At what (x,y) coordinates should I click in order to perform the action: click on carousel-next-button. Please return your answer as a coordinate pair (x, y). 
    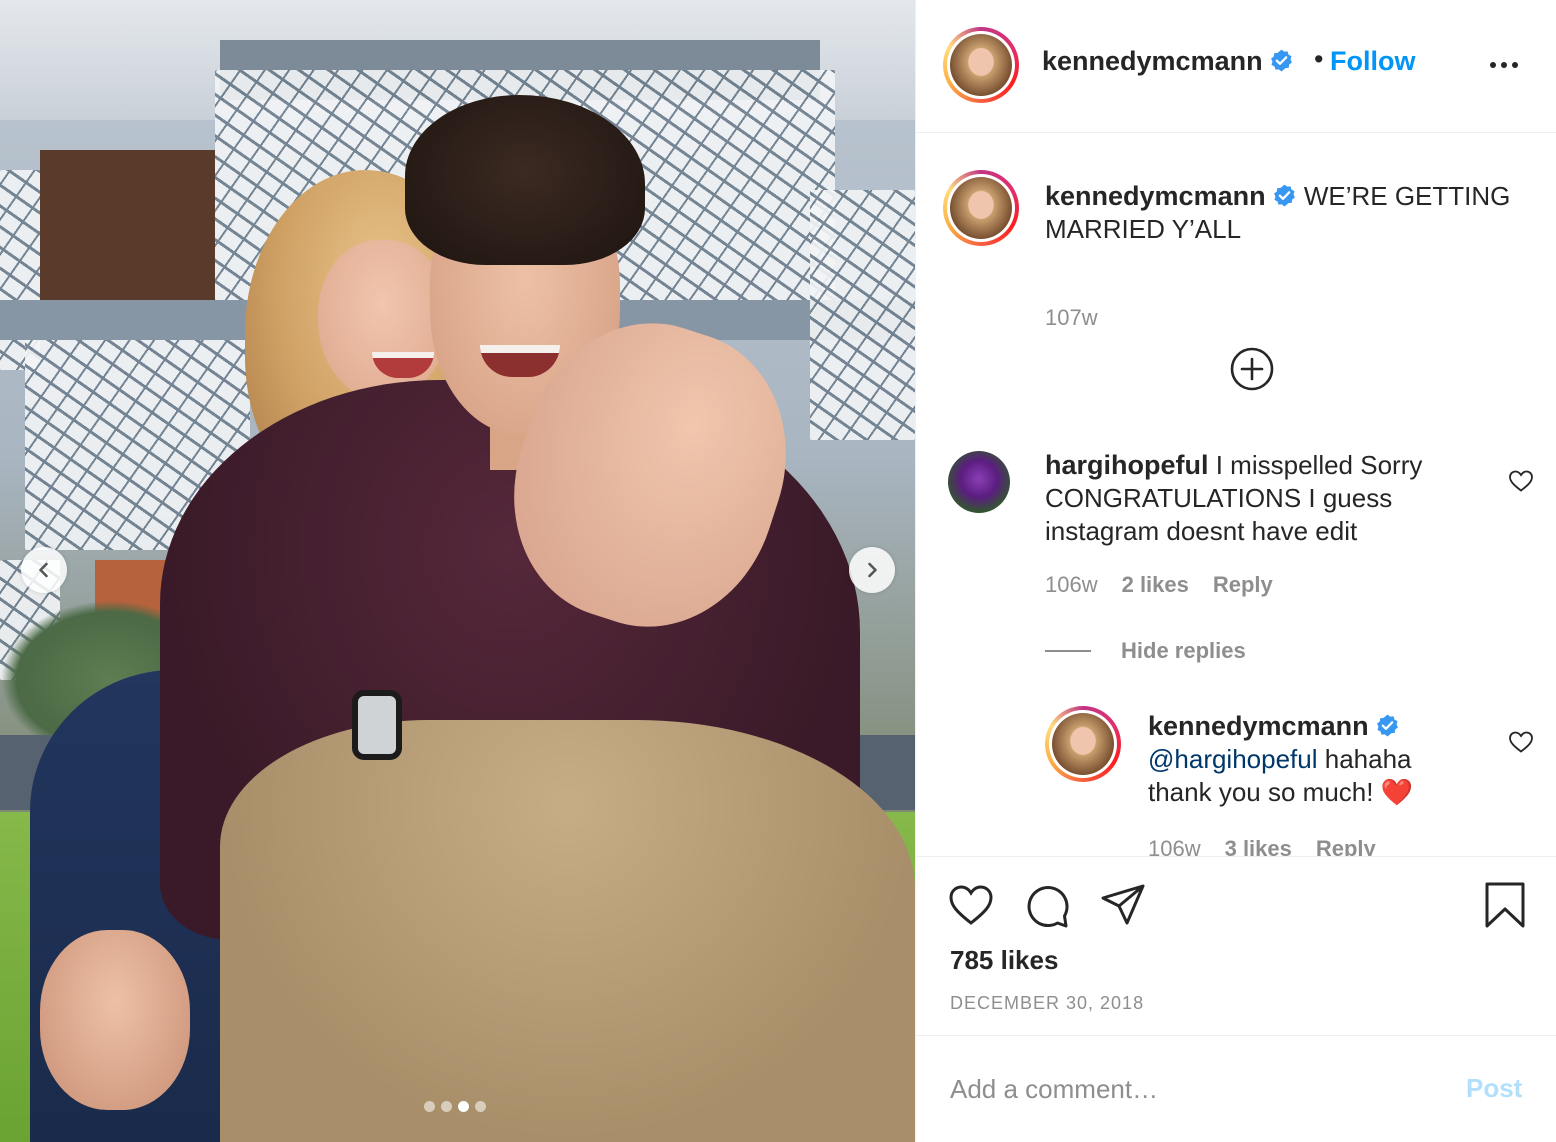
    Looking at the image, I should click on (872, 570).